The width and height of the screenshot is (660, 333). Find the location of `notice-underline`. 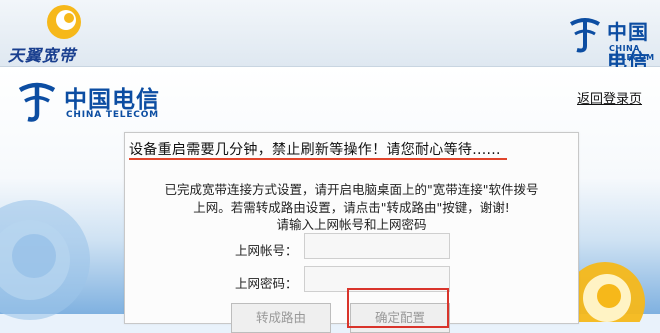

notice-underline is located at coordinates (318, 159).